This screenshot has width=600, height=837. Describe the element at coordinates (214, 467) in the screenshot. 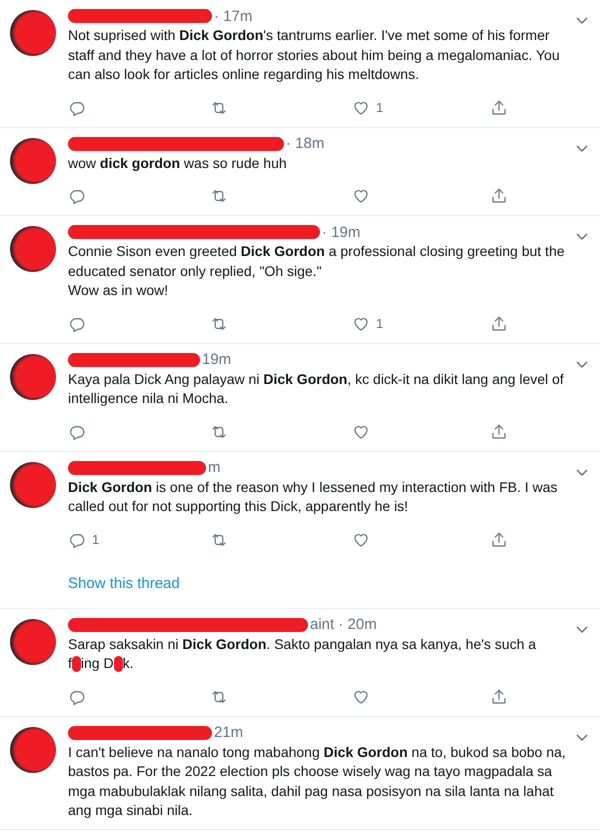

I see `tweet-time: m` at that location.